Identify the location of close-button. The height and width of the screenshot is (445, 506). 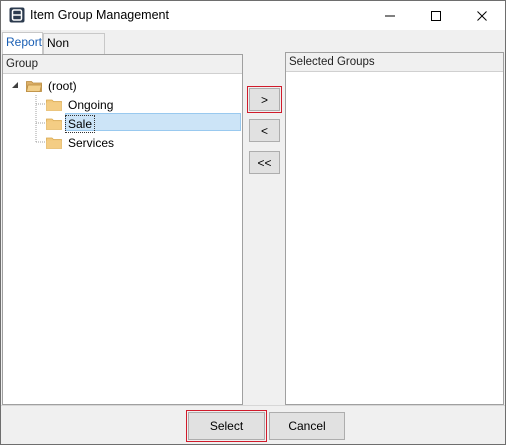
(482, 15).